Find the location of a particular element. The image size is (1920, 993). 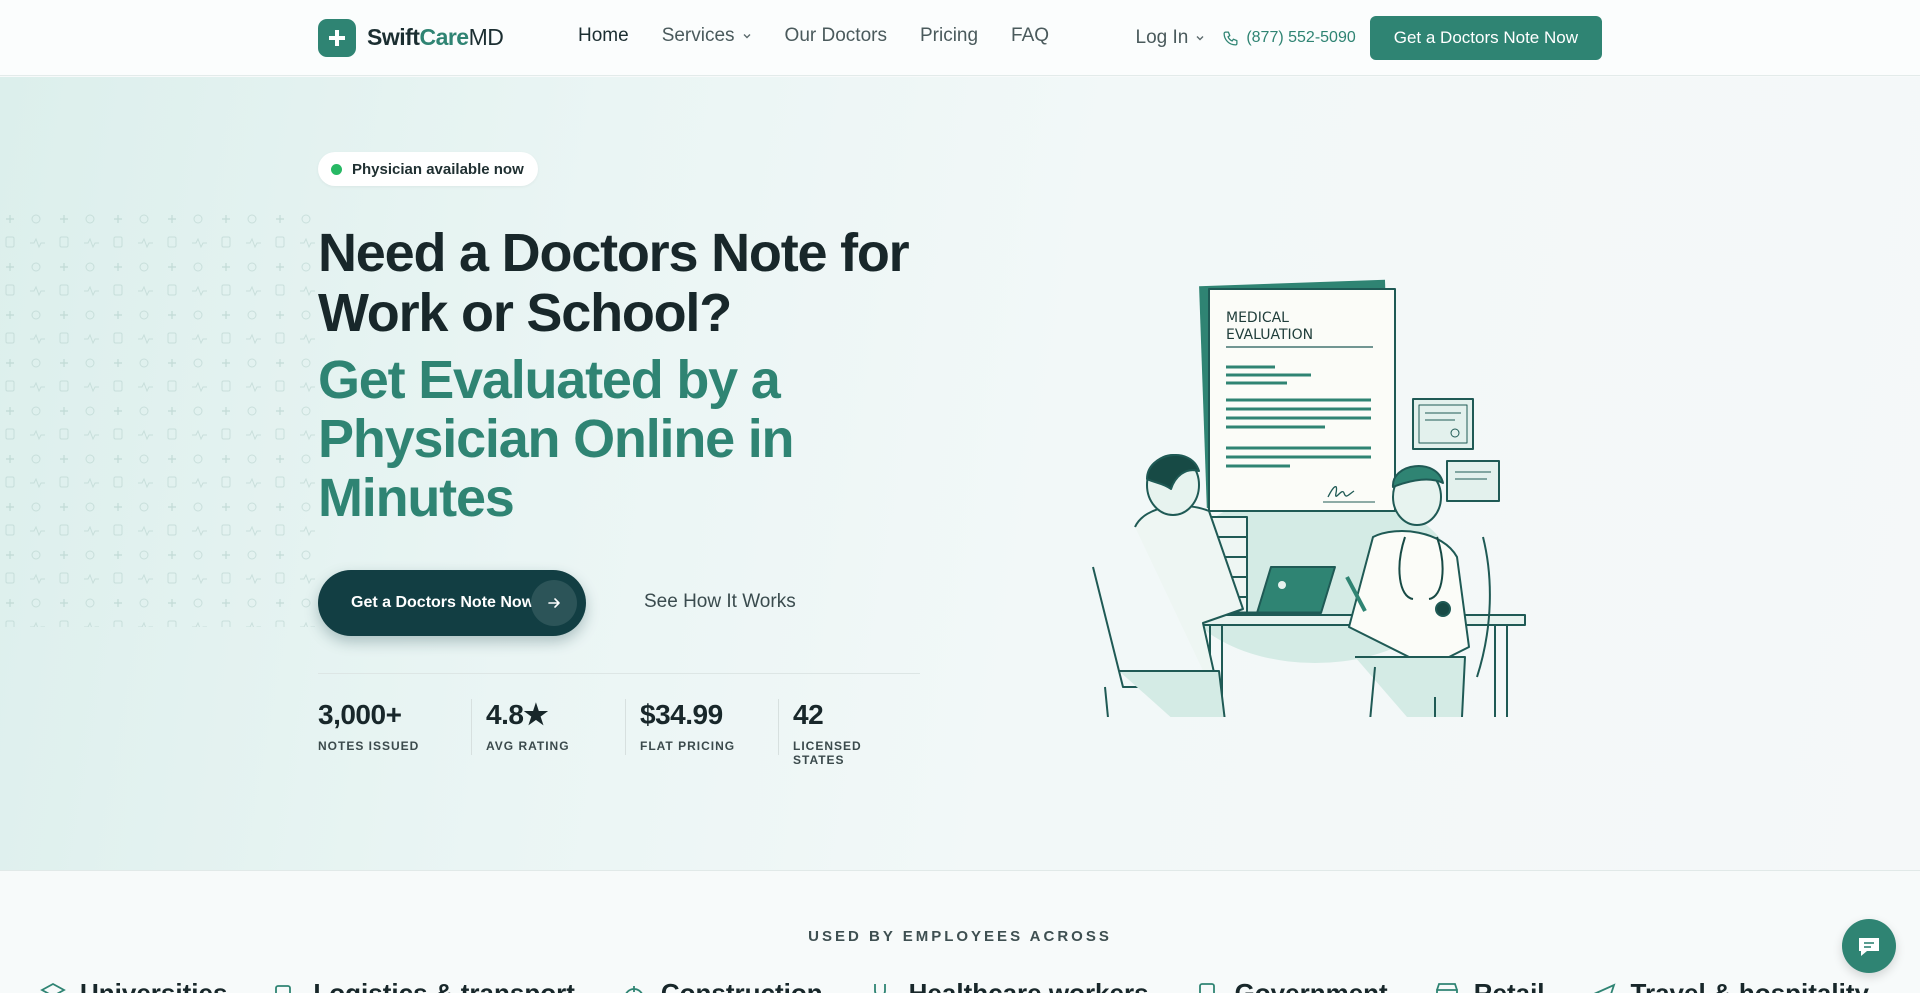

phone-link: (877) 552-5090 is located at coordinates (1289, 38).